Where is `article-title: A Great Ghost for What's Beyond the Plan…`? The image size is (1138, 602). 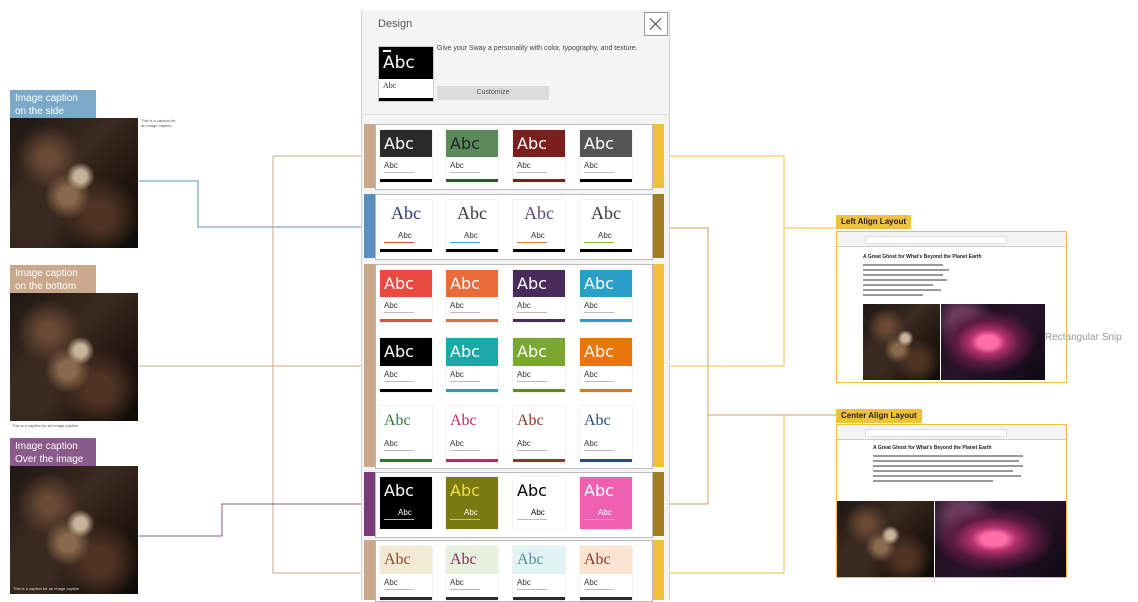 article-title: A Great Ghost for What's Beyond the Plan… is located at coordinates (932, 448).